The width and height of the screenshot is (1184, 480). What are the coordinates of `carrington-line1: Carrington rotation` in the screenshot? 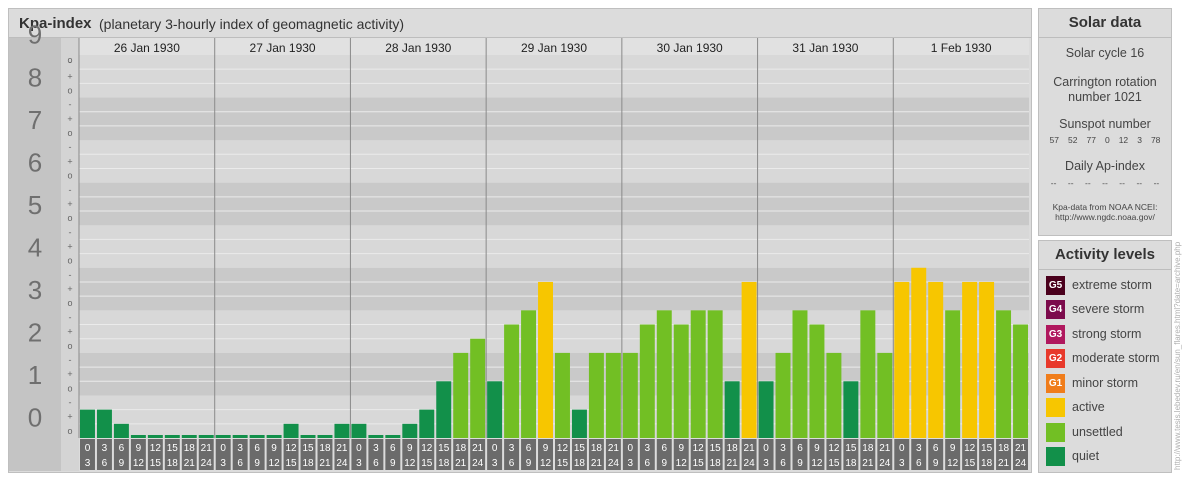 It's located at (1105, 82).